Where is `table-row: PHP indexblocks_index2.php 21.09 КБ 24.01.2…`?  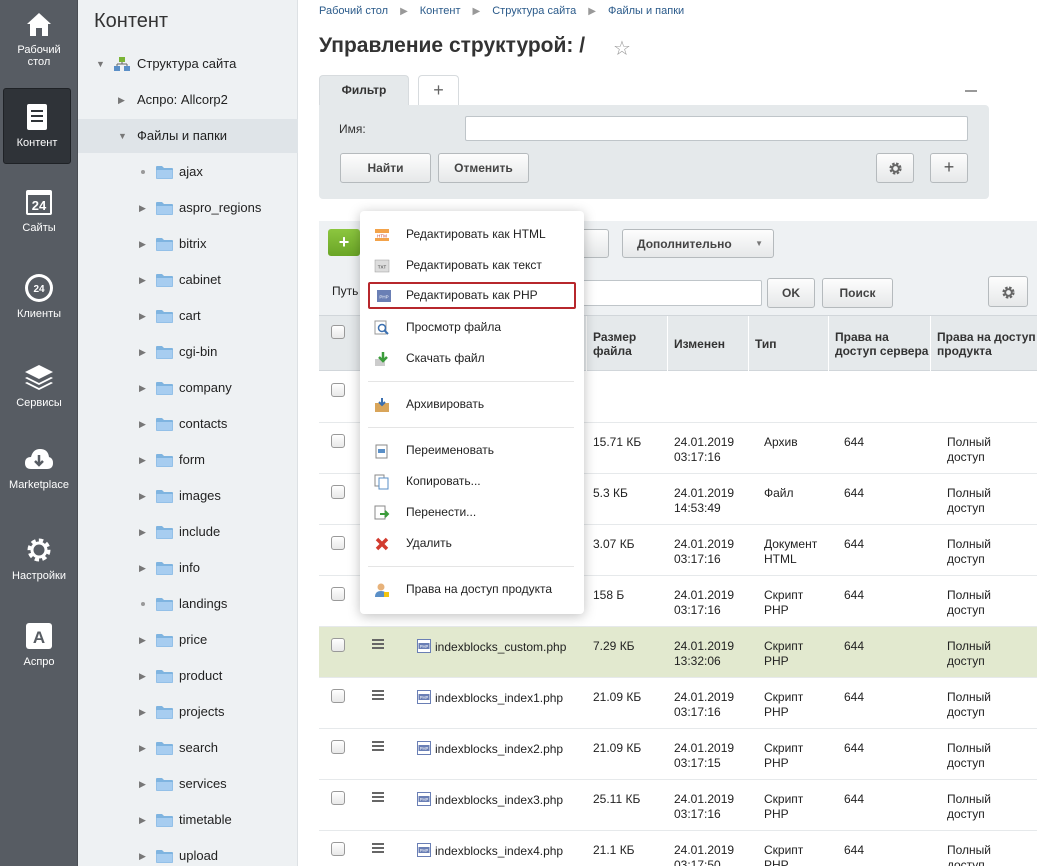 table-row: PHP indexblocks_index2.php 21.09 КБ 24.01.2… is located at coordinates (678, 754).